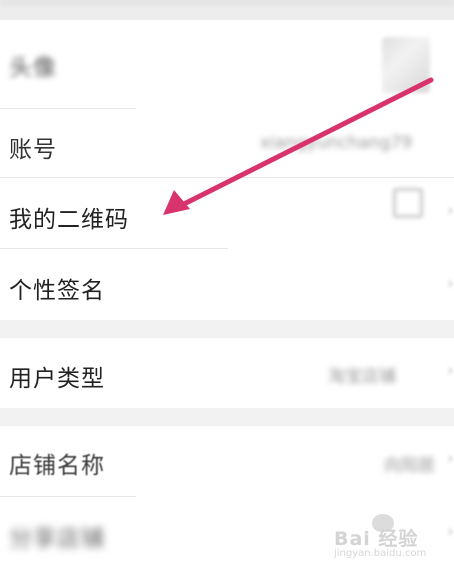 Image resolution: width=454 pixels, height=572 pixels. I want to click on shop-name-value: 向阳居, so click(409, 466).